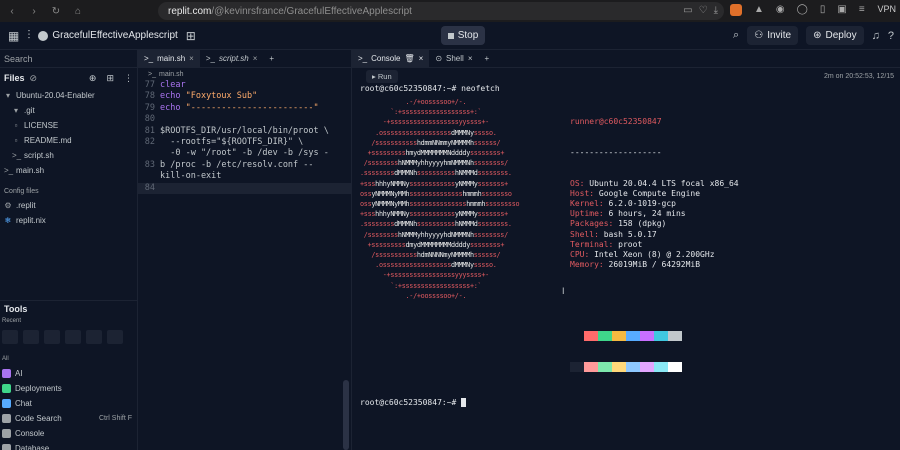 This screenshot has width=900, height=450. Describe the element at coordinates (409, 58) in the screenshot. I see `trash-icon: 🗑` at that location.